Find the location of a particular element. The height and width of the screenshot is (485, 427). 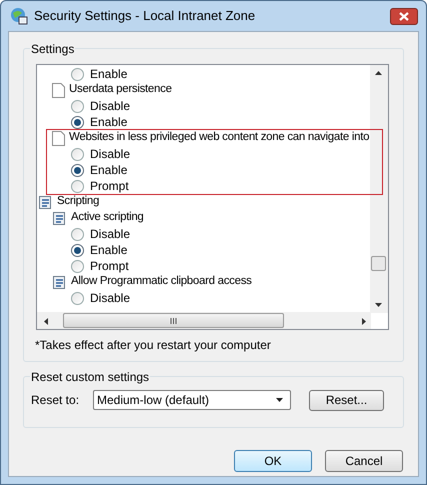

note-text: *Takes effect after you restart your computer is located at coordinates (153, 345).